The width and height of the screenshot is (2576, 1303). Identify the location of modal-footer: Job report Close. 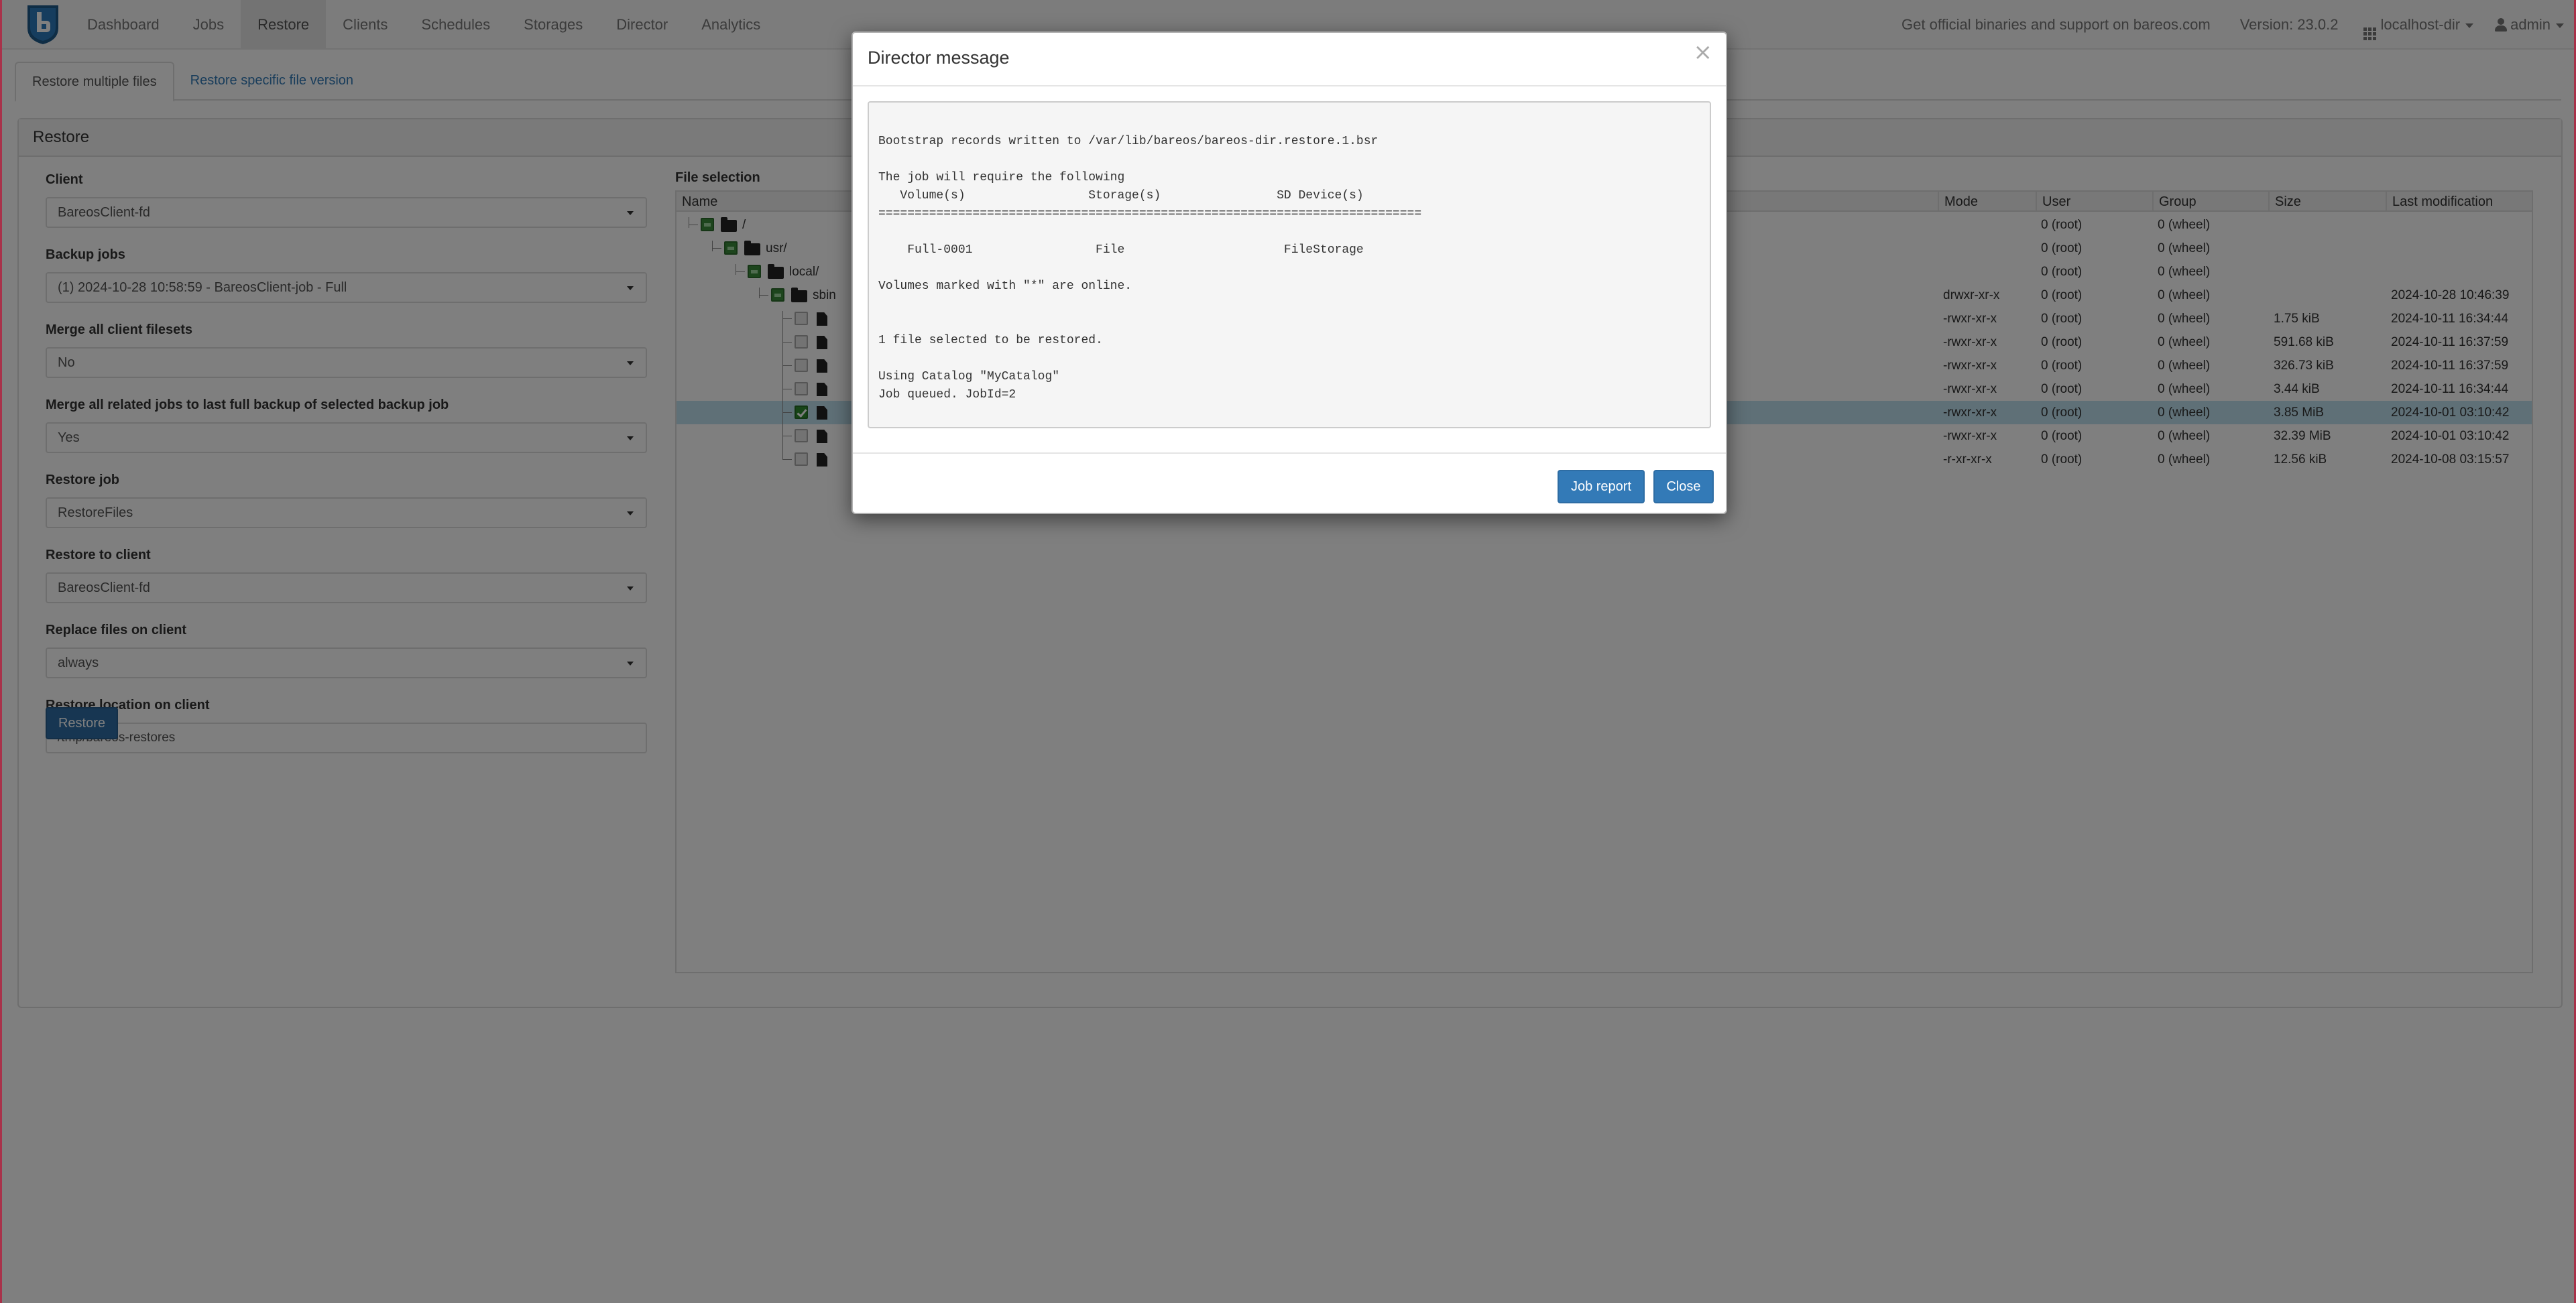
(1289, 483).